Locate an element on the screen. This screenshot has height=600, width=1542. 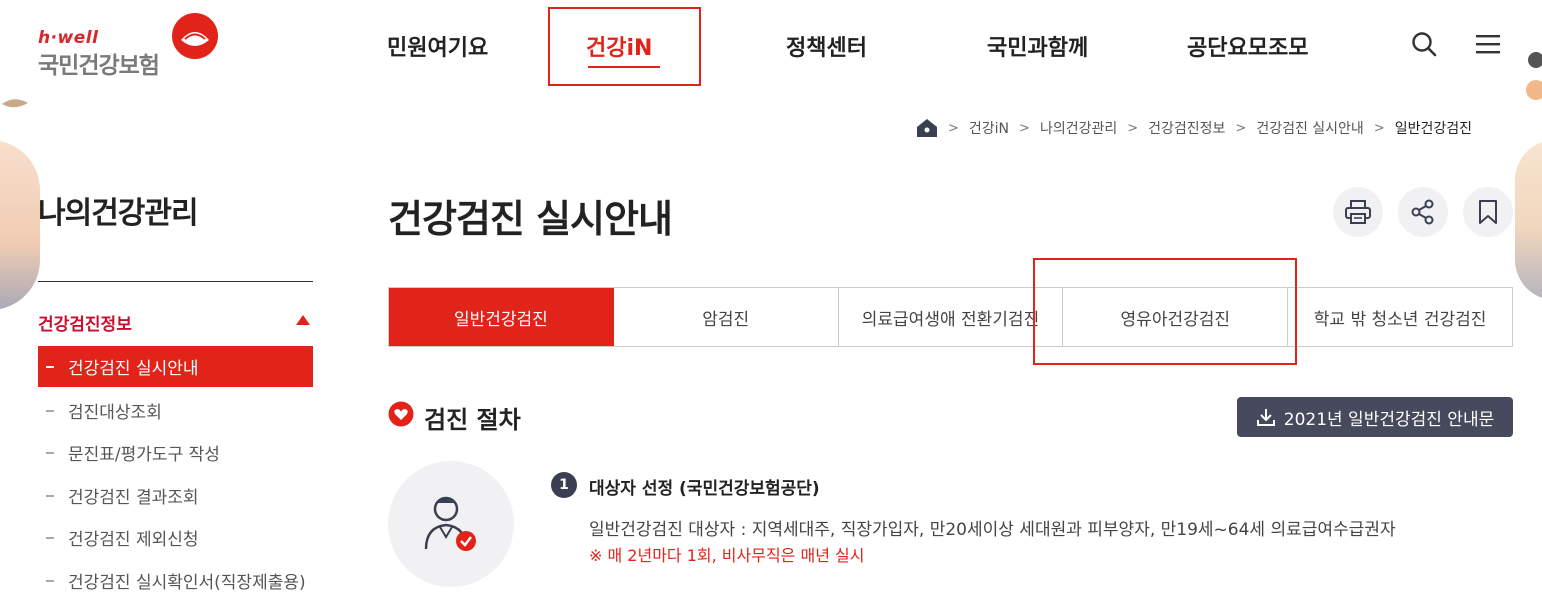
download-button-label: 2021년 일반건강검진 안내문 is located at coordinates (1389, 419).